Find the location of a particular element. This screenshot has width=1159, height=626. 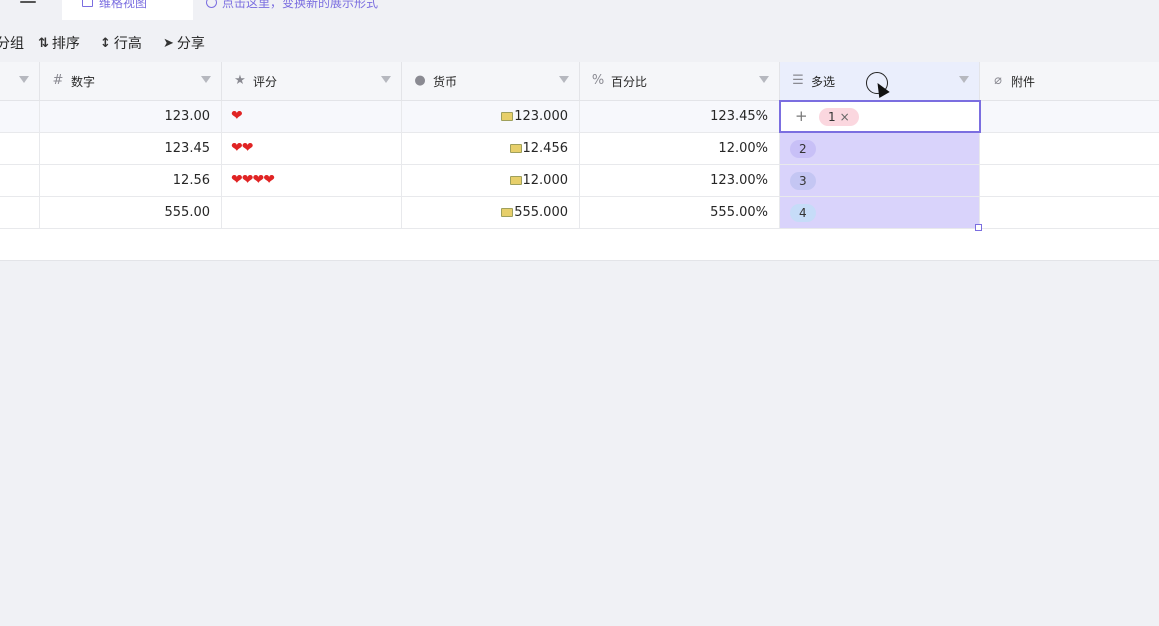

tab-label: 维格视图 is located at coordinates (123, 5).